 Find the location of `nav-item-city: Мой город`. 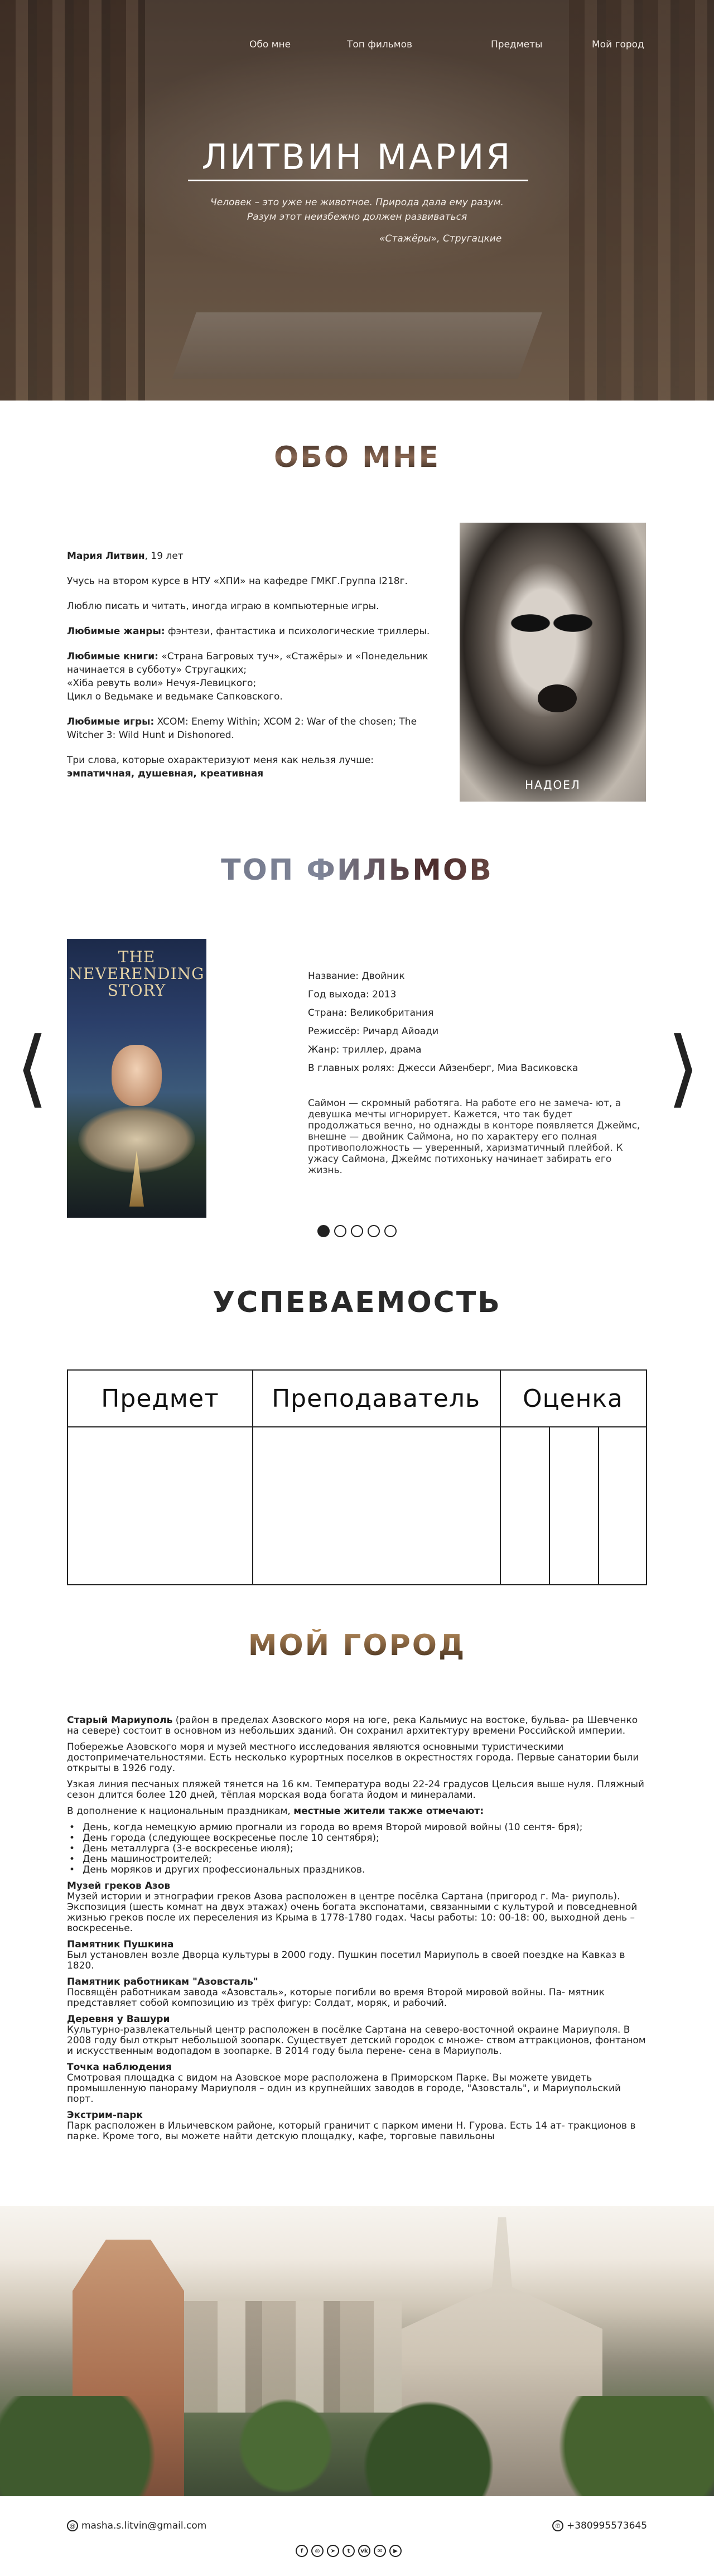

nav-item-city: Мой город is located at coordinates (618, 44).